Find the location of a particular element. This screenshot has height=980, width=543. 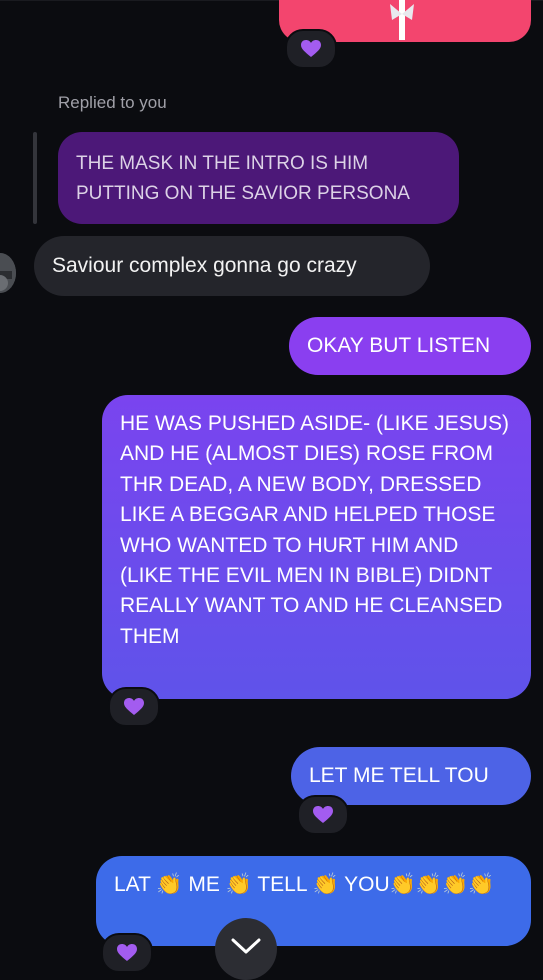

avatar is located at coordinates (8, 273).